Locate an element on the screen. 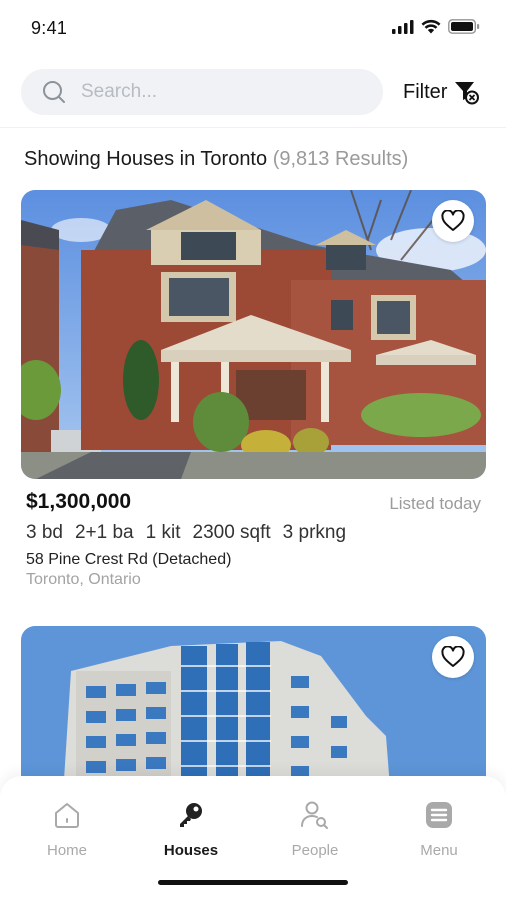 This screenshot has width=506, height=900. results-title: Showing Houses in Toronto is located at coordinates (146, 159).